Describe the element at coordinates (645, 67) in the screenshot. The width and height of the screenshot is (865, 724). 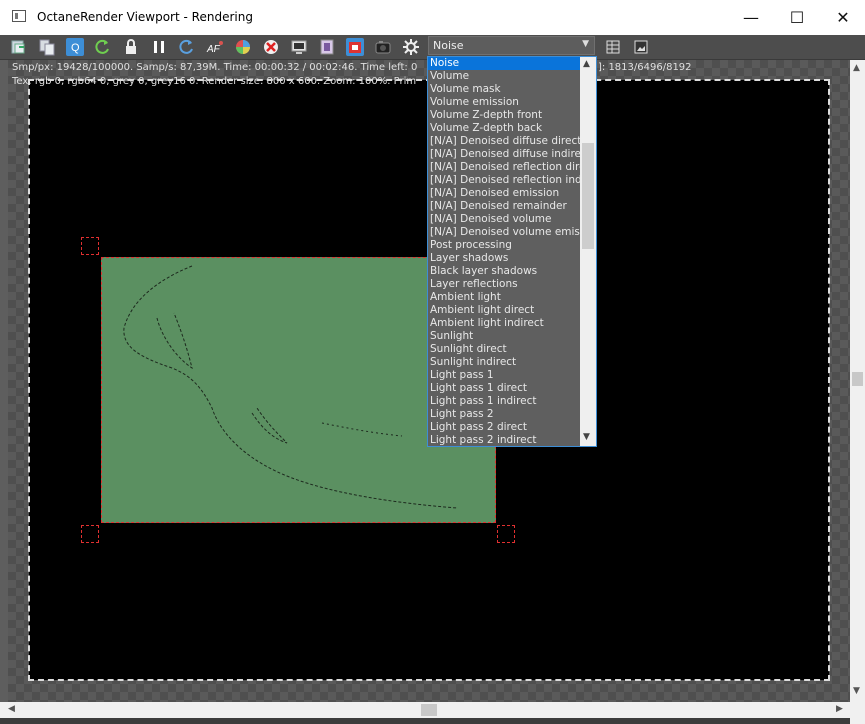
I see `stats-line-1-right: ]: 1813/6496/8192` at that location.